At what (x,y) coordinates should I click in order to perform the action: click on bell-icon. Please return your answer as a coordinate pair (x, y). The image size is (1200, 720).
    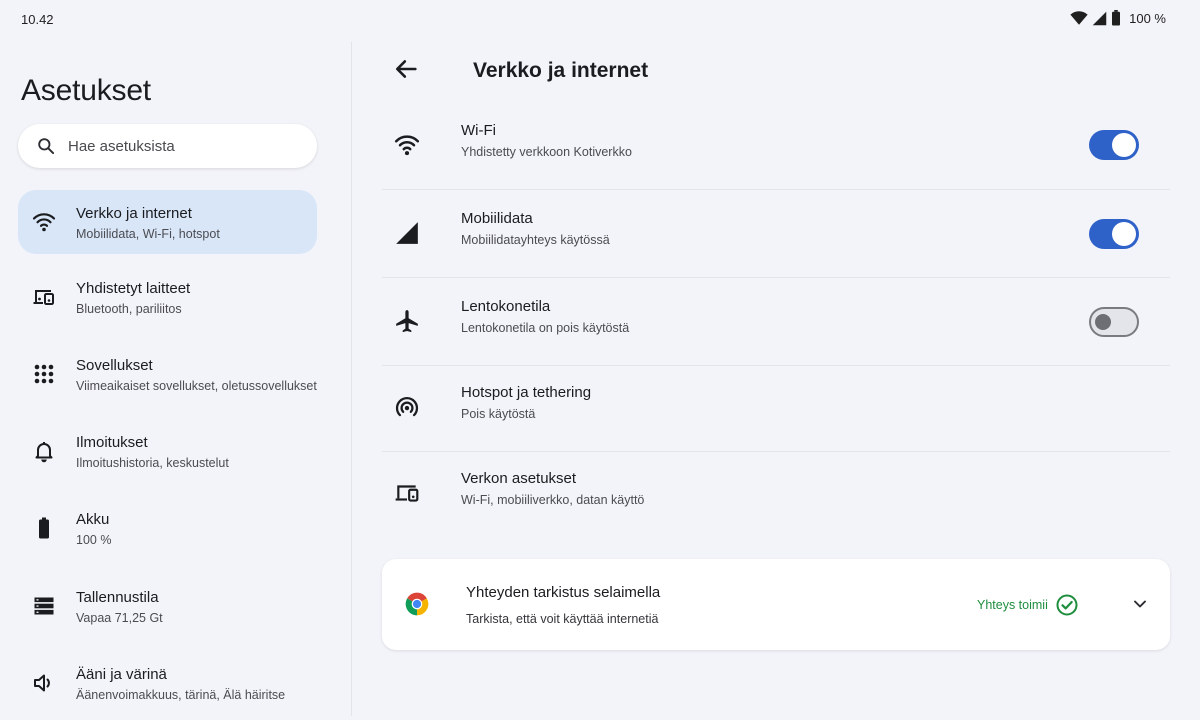
    Looking at the image, I should click on (44, 452).